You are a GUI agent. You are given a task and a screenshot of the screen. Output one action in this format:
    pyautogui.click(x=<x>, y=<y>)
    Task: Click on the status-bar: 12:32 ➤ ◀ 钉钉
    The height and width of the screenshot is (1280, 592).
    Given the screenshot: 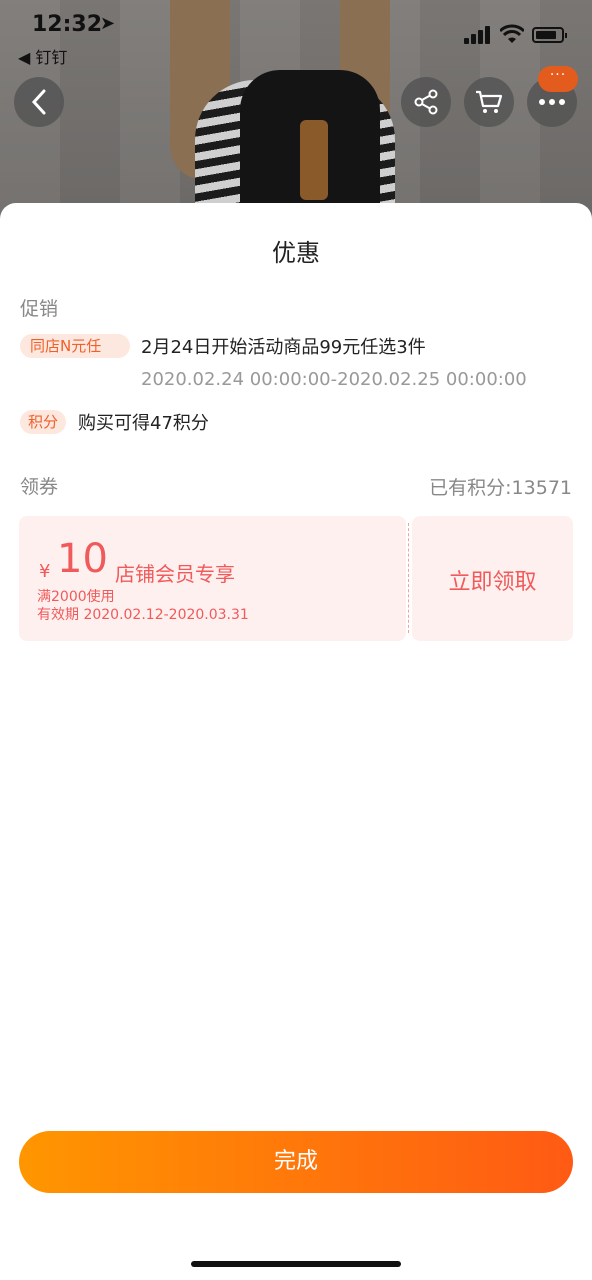 What is the action you would take?
    pyautogui.click(x=296, y=35)
    